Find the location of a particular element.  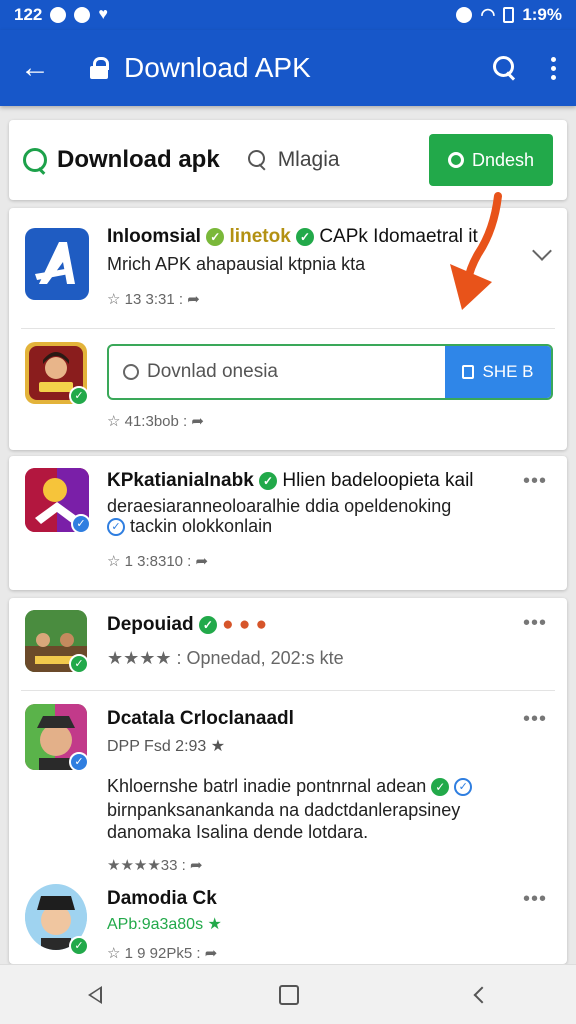

app-title: Dcatala Crloclanaadl is located at coordinates (200, 719).